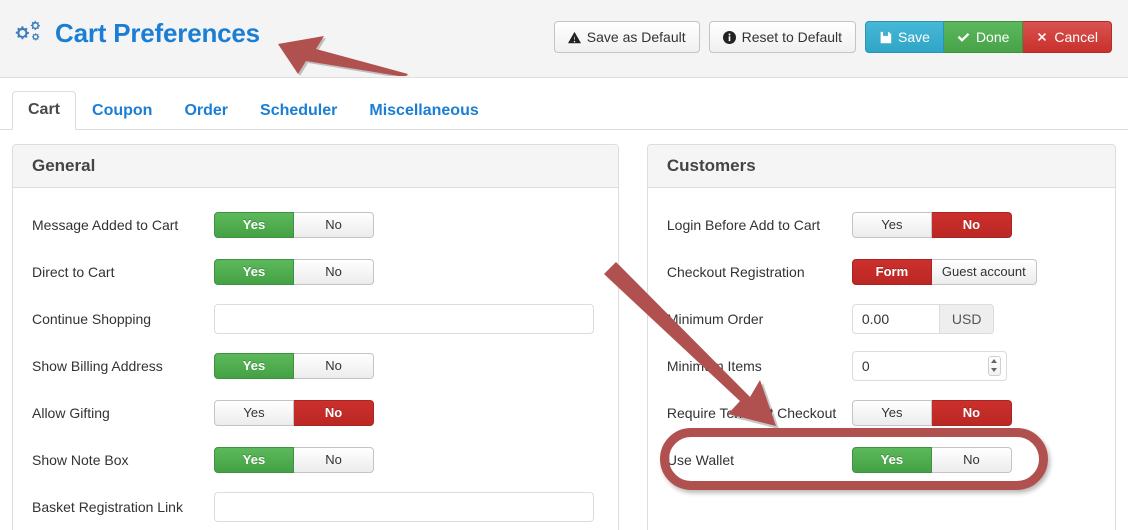  Describe the element at coordinates (80, 459) in the screenshot. I see `label-show-note-box: Show Note Box` at that location.